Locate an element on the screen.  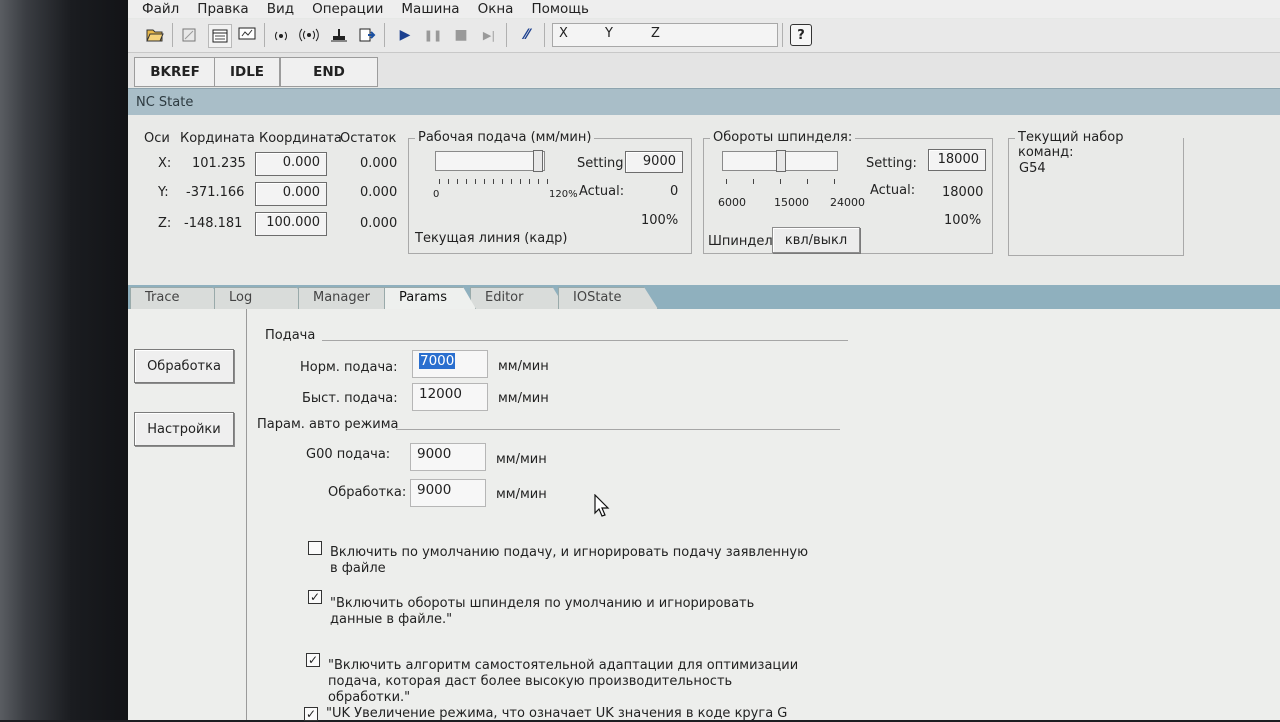
edit-icon is located at coordinates (189, 35).